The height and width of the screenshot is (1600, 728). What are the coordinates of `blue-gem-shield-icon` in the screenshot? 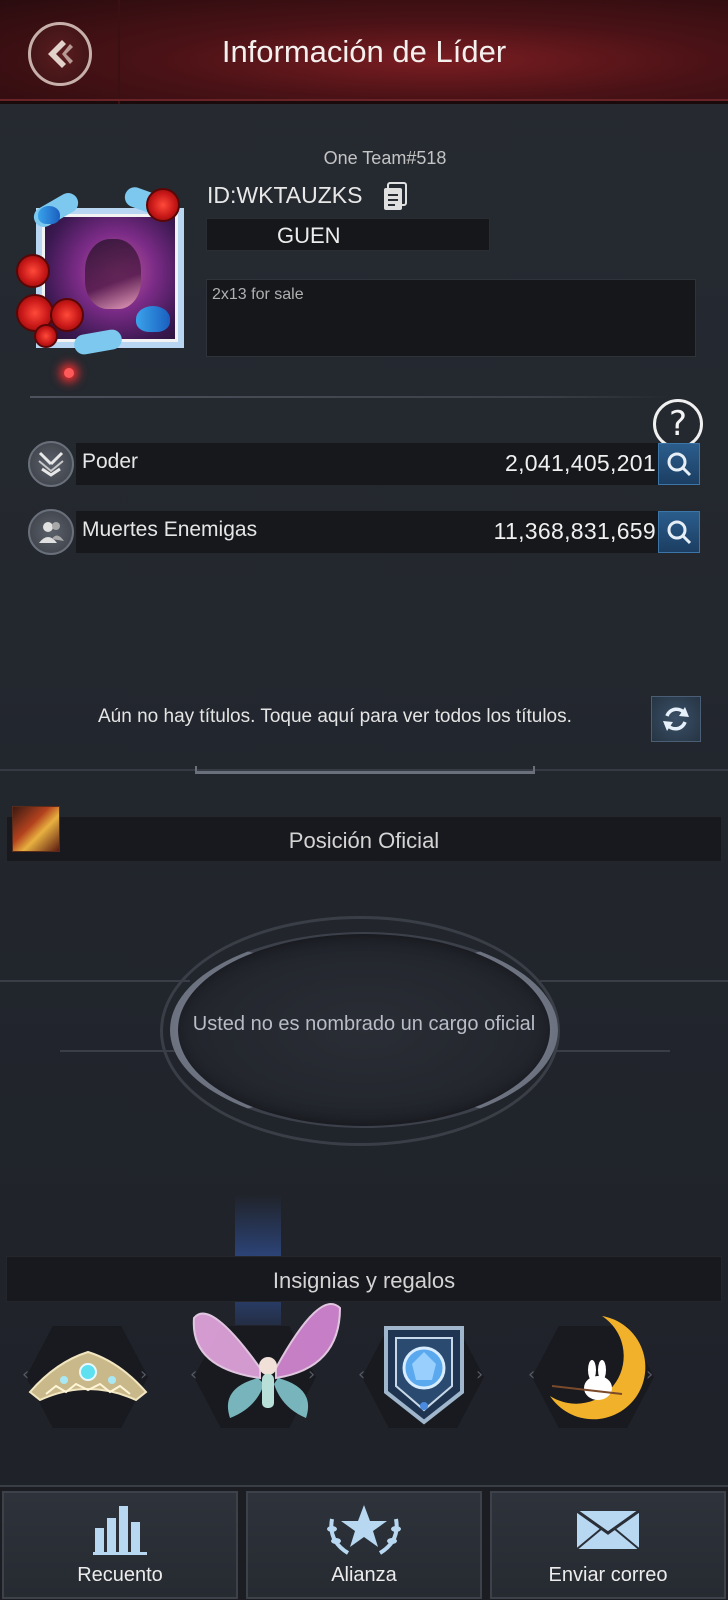 It's located at (424, 1375).